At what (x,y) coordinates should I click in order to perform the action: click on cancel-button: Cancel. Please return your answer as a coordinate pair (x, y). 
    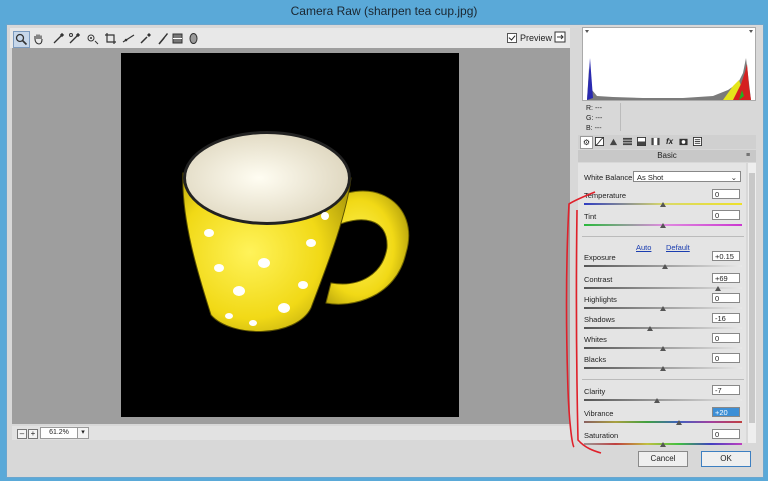
    Looking at the image, I should click on (663, 459).